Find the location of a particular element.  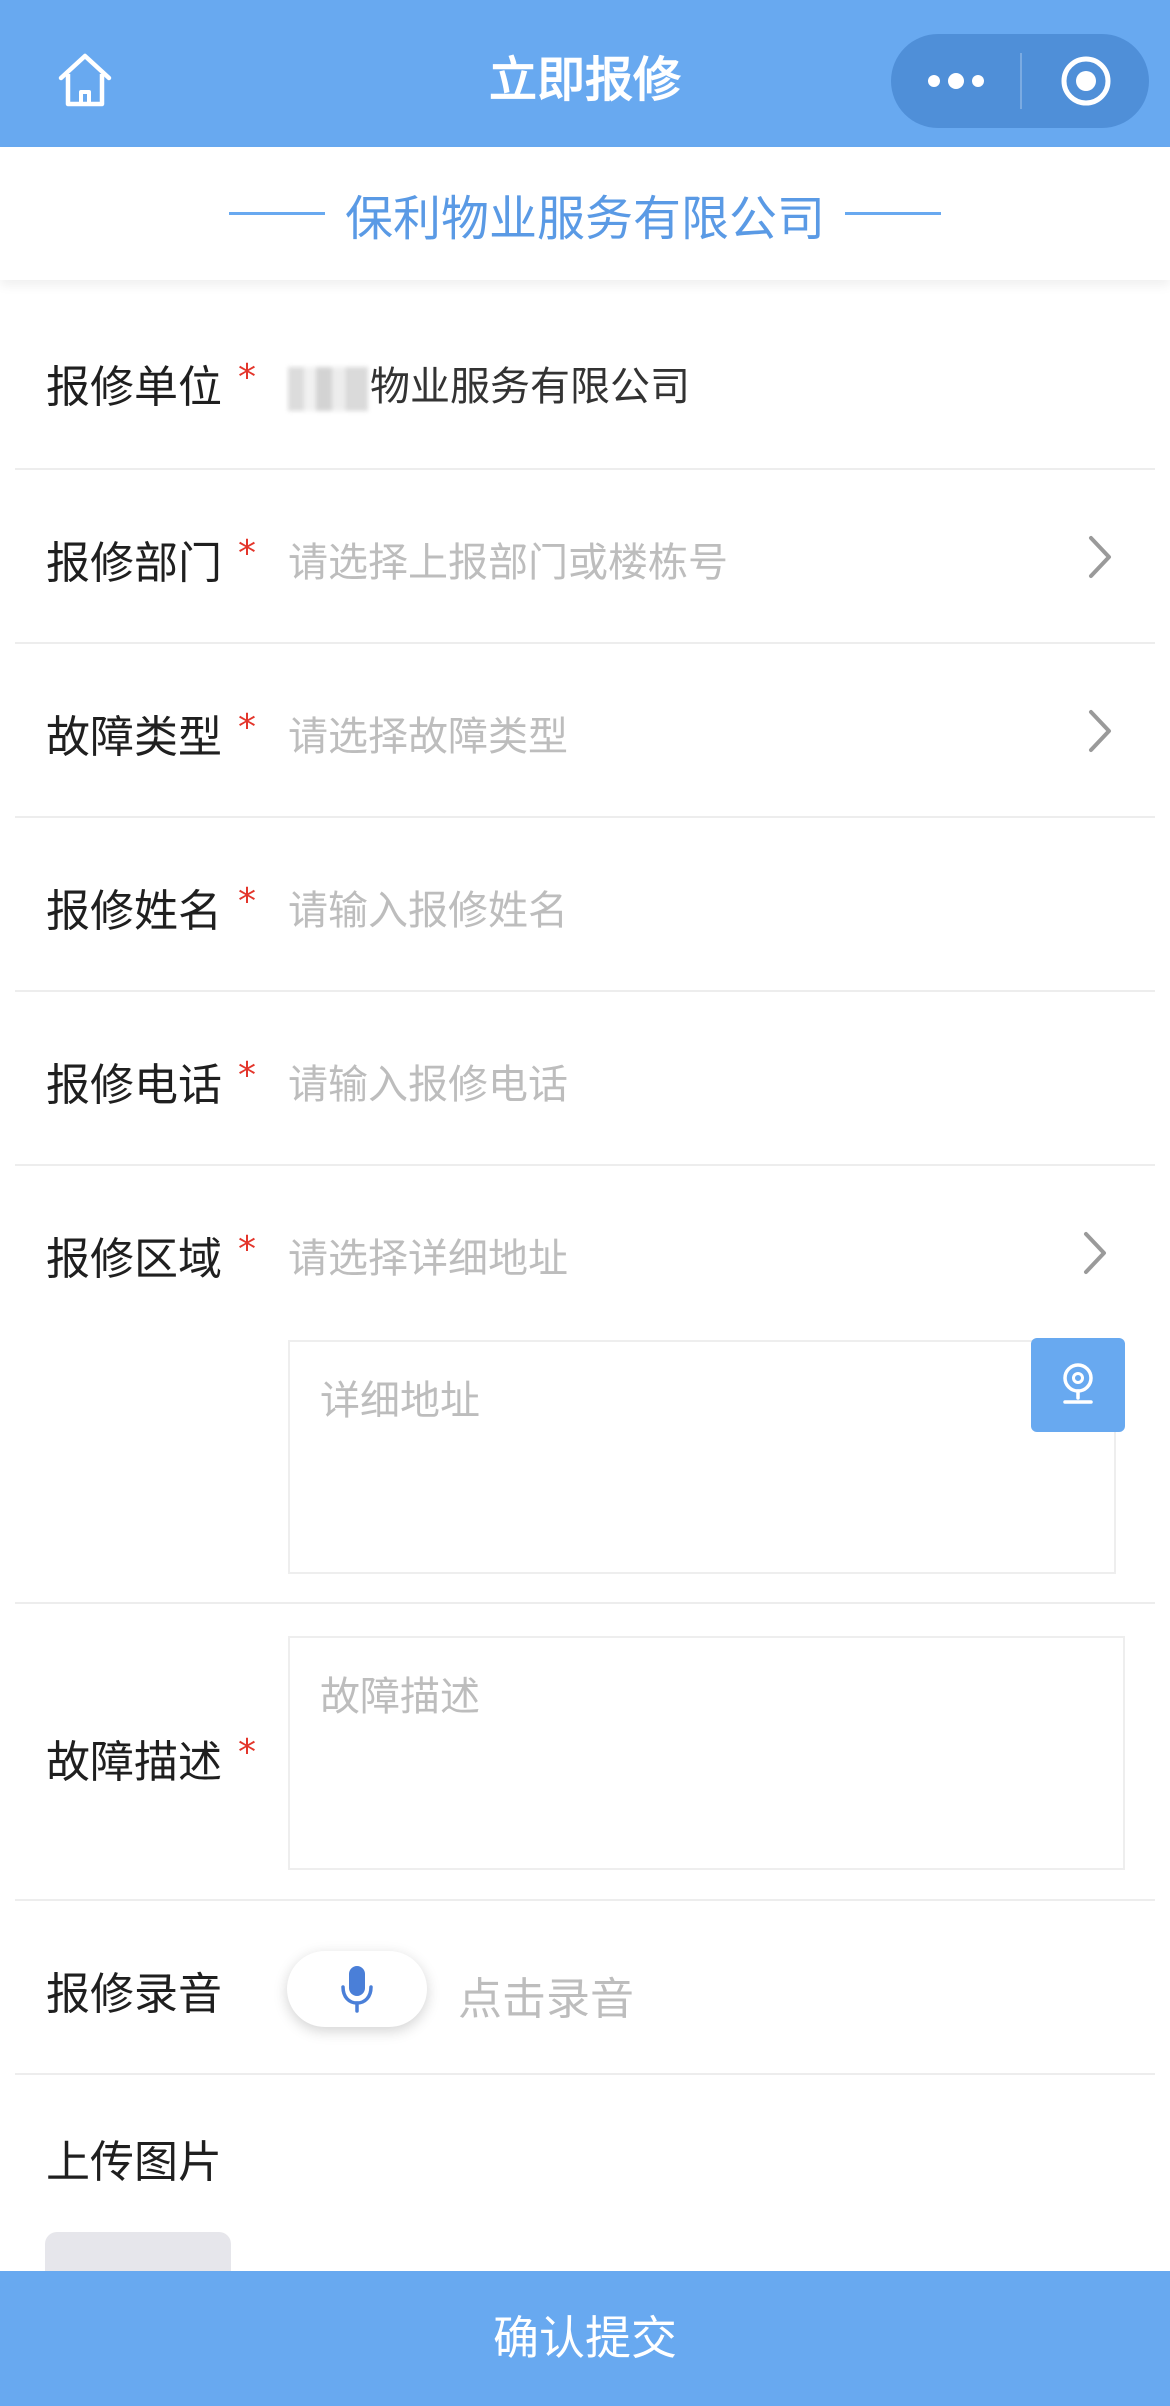

form-row-fault-type: 故障类型 * 请选择故障类型 is located at coordinates (585, 731).